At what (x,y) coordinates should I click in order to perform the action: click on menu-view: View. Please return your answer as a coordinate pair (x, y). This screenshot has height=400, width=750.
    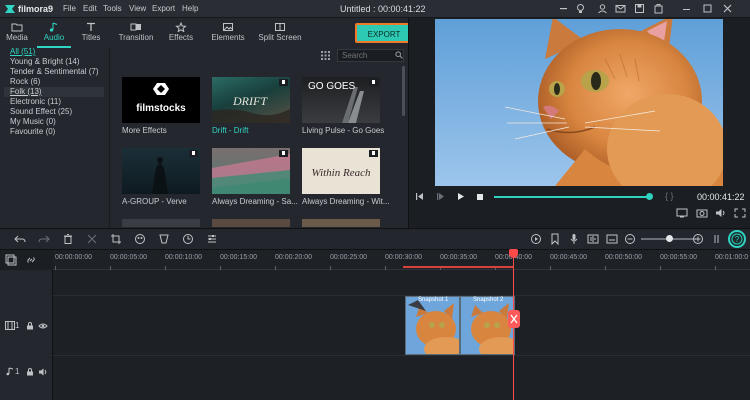
    Looking at the image, I should click on (137, 8).